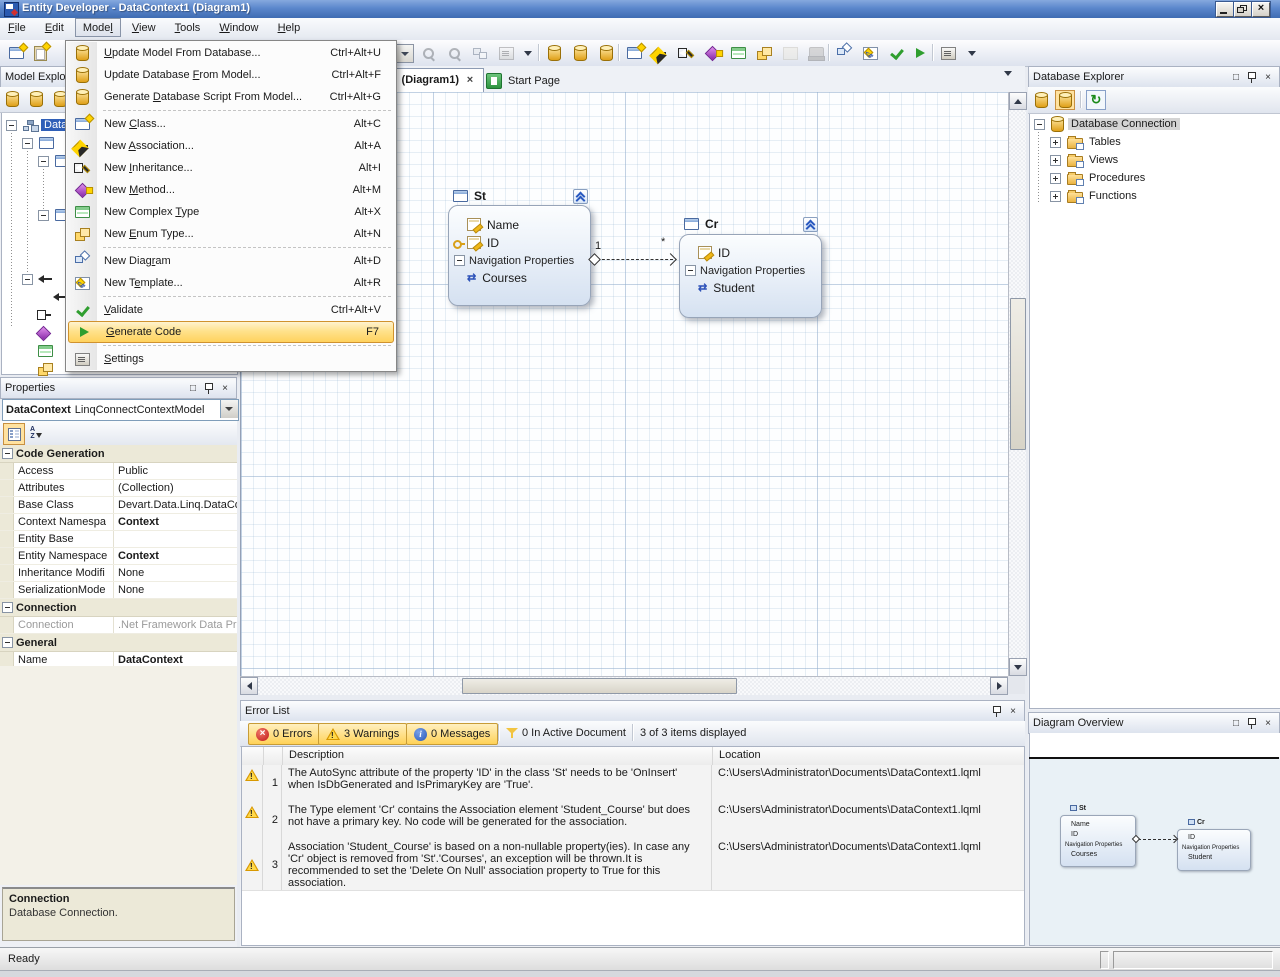 The image size is (1280, 977). I want to click on filter-funnel-icon, so click(512, 733).